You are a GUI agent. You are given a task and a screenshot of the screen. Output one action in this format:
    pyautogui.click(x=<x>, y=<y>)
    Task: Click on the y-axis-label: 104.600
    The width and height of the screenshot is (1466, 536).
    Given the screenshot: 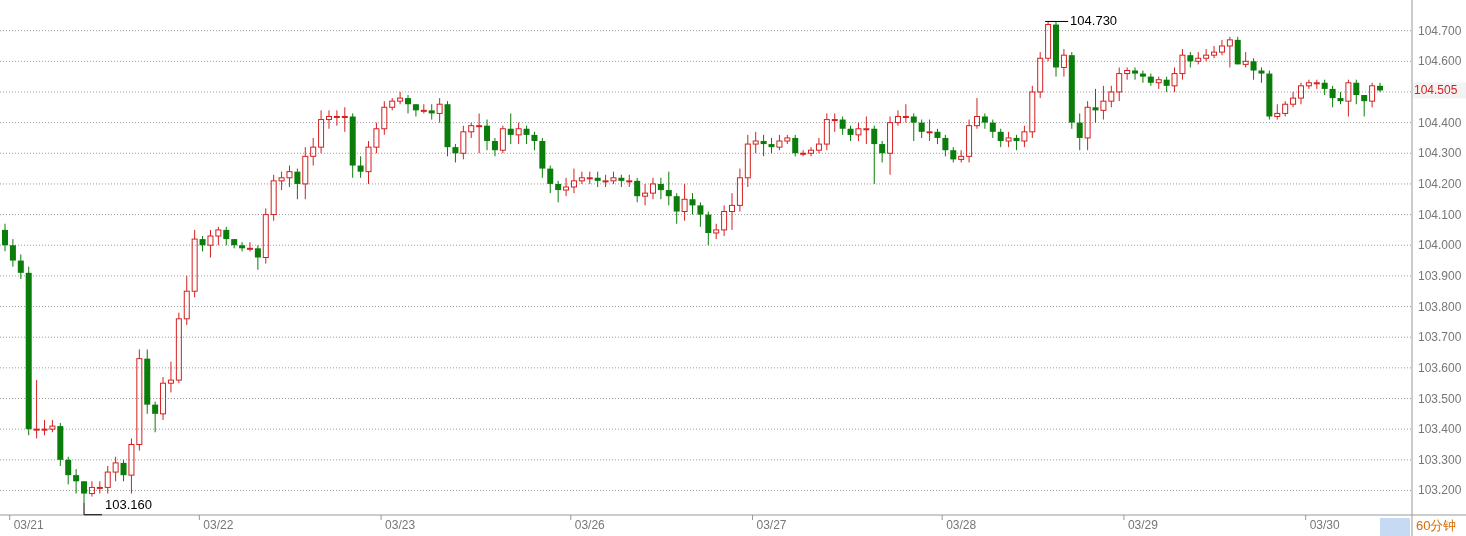 What is the action you would take?
    pyautogui.click(x=1440, y=61)
    